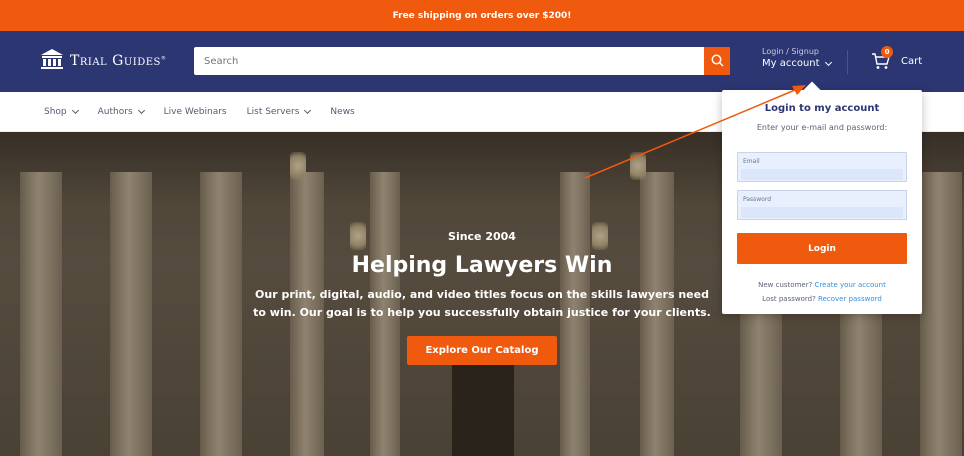 The height and width of the screenshot is (456, 964). I want to click on nav-item-shop: Shop, so click(61, 111).